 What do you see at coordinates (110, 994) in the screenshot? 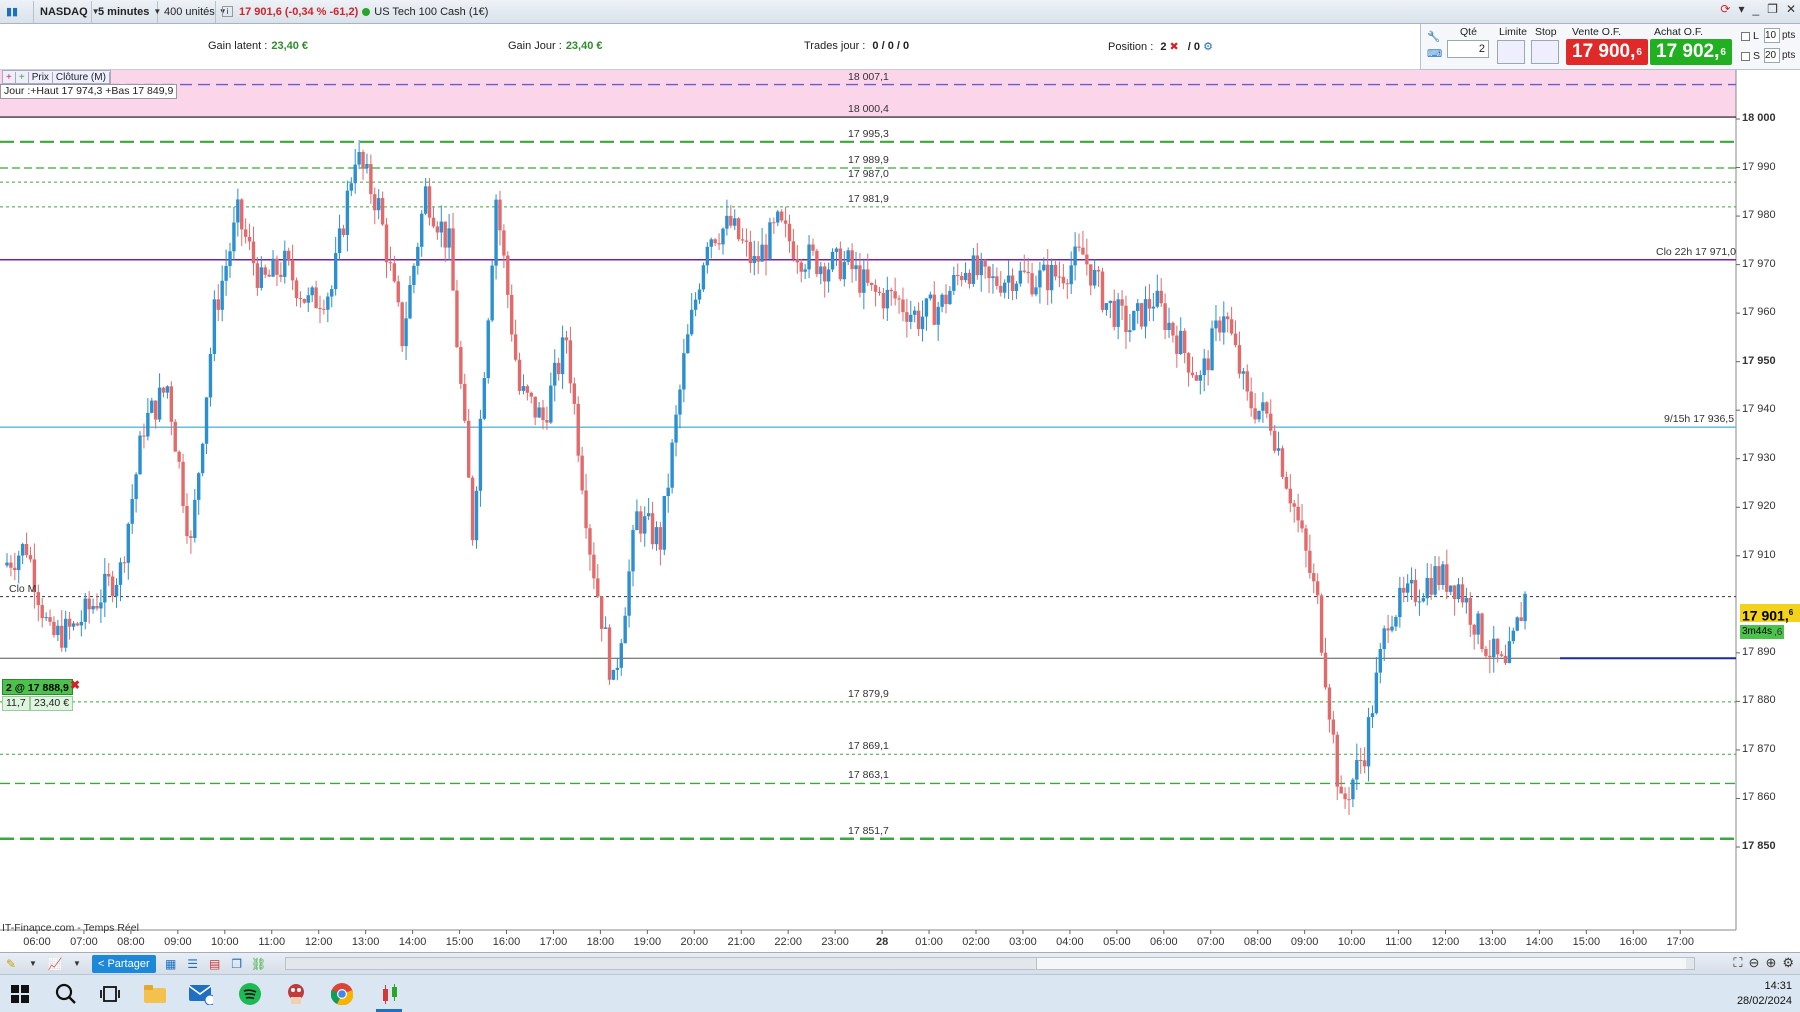
I see `task-view-icon` at bounding box center [110, 994].